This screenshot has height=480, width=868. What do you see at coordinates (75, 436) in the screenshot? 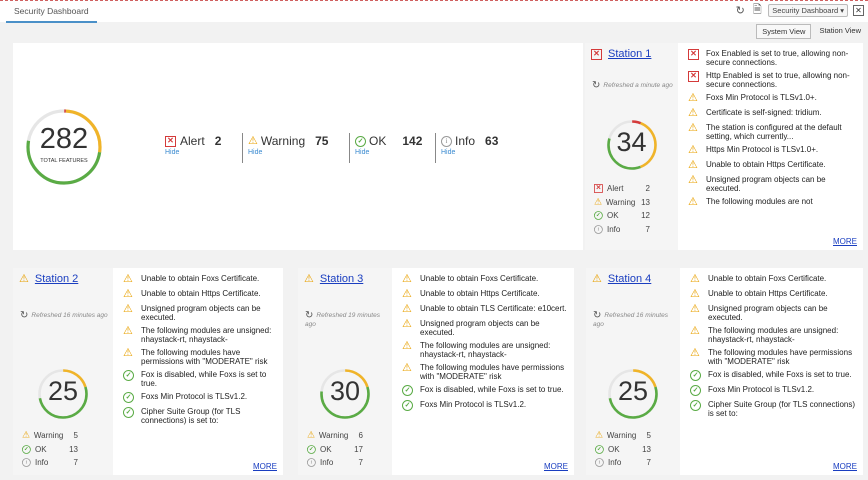
I see `count-value: 5` at bounding box center [75, 436].